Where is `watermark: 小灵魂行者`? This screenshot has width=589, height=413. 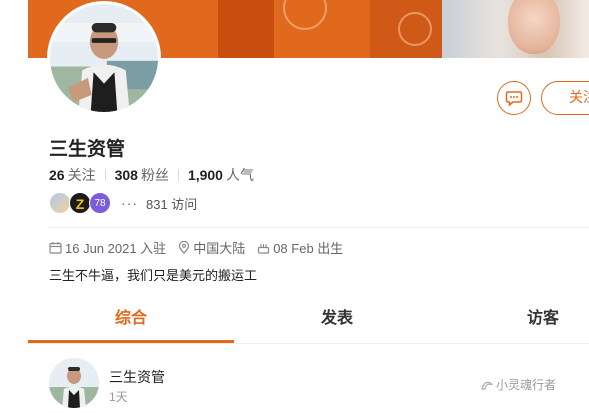
watermark: 小灵魂行者 is located at coordinates (518, 384).